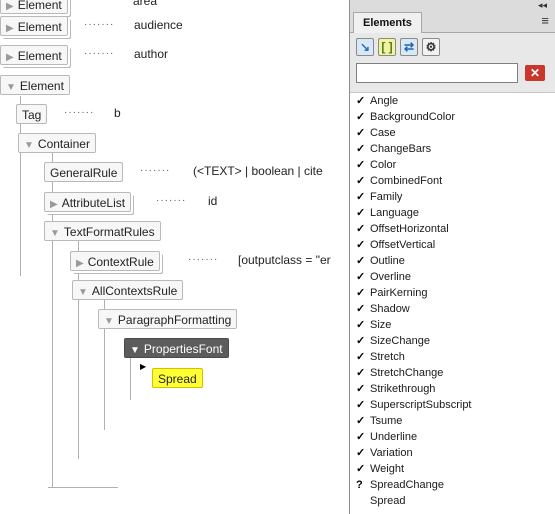  I want to click on list-item-label: PairKerning, so click(399, 293).